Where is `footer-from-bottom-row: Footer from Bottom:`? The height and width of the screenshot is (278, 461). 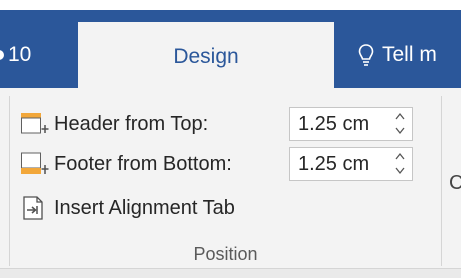
footer-from-bottom-row: Footer from Bottom: is located at coordinates (126, 164).